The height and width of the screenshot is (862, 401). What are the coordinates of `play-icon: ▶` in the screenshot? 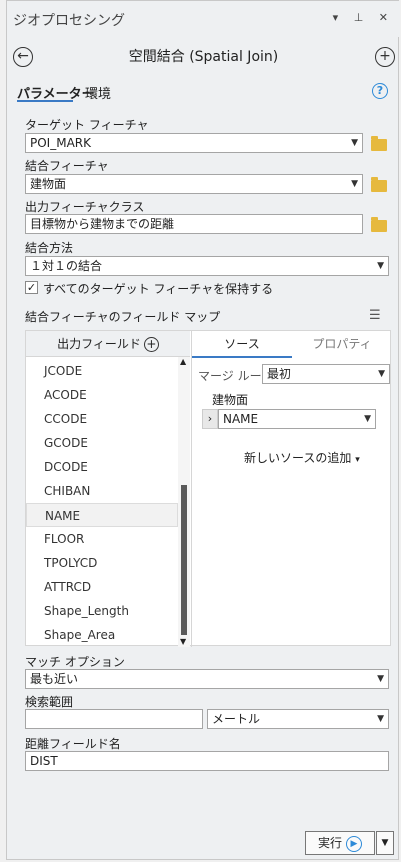 It's located at (354, 843).